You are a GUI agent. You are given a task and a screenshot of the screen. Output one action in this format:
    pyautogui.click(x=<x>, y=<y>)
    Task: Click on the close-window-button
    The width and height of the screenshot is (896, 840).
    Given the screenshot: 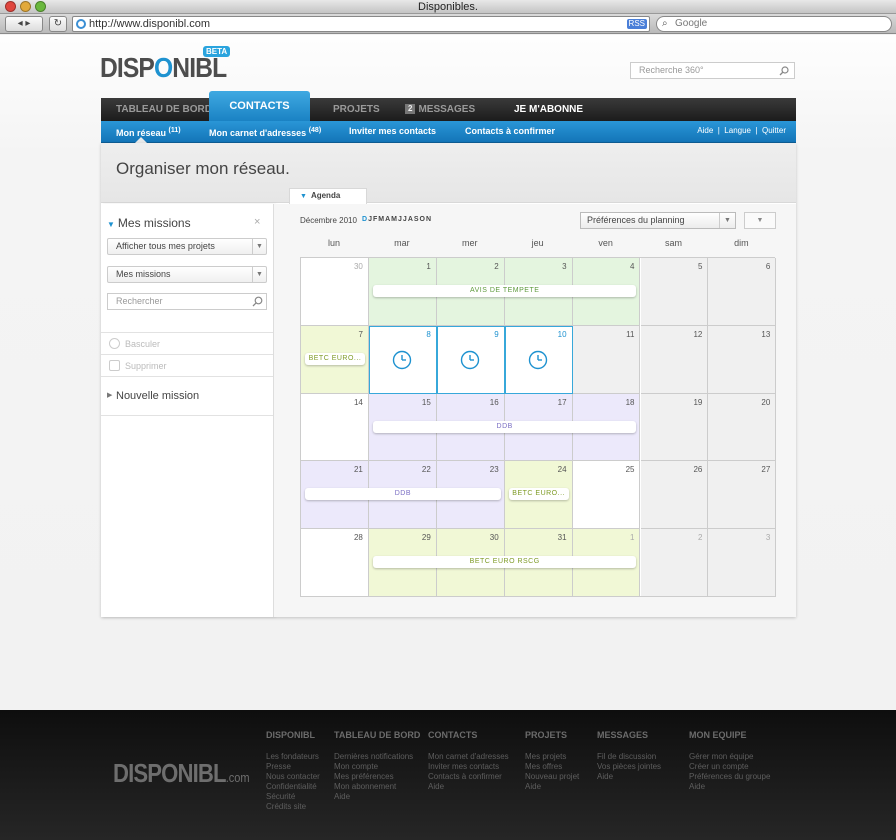 What is the action you would take?
    pyautogui.click(x=10, y=6)
    